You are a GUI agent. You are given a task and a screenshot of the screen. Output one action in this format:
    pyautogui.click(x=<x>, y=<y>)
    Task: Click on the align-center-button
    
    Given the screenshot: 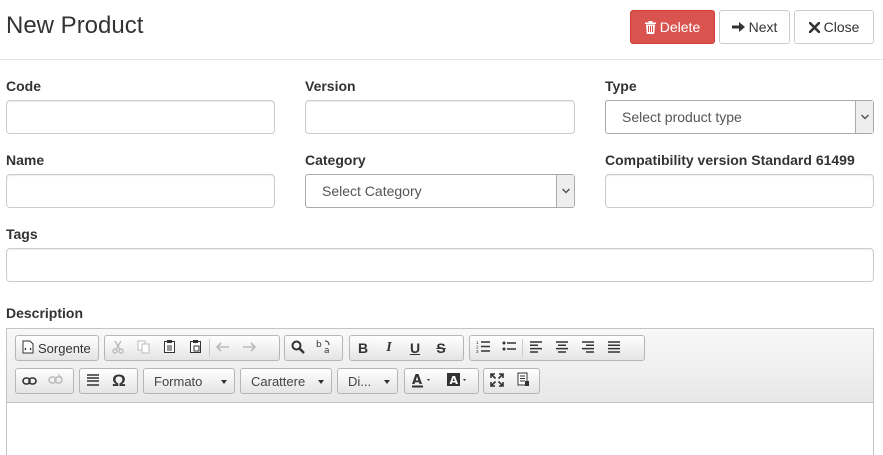 What is the action you would take?
    pyautogui.click(x=562, y=348)
    